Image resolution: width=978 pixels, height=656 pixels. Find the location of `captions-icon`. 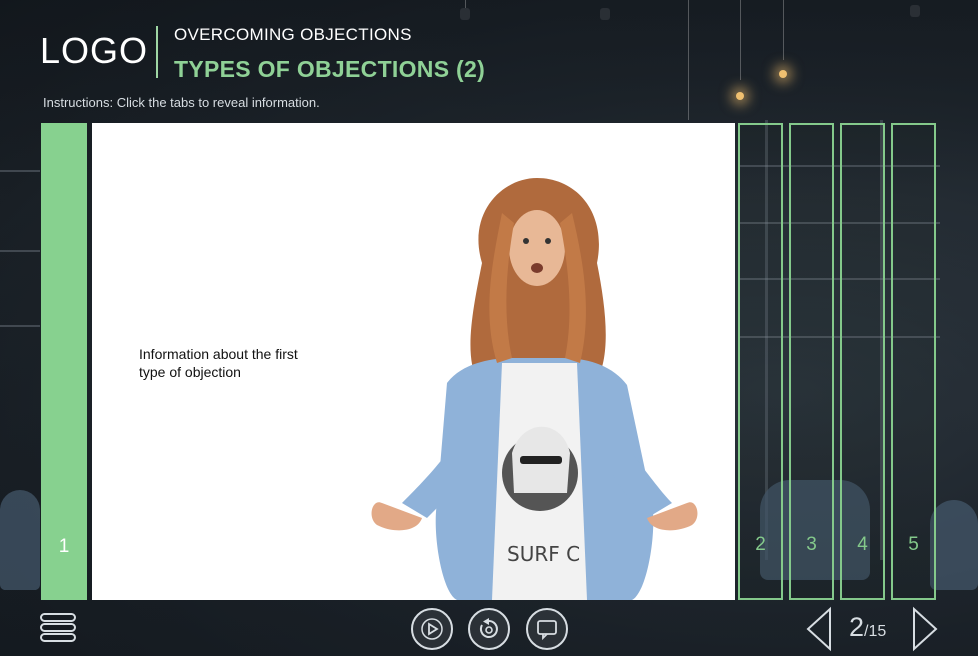

captions-icon is located at coordinates (547, 630).